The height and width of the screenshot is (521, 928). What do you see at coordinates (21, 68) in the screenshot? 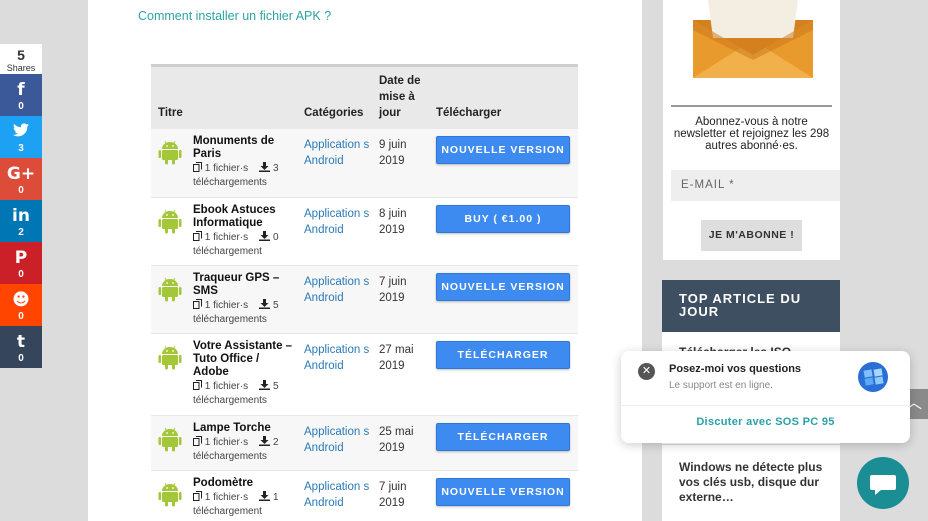
I see `share-count-label: Shares` at bounding box center [21, 68].